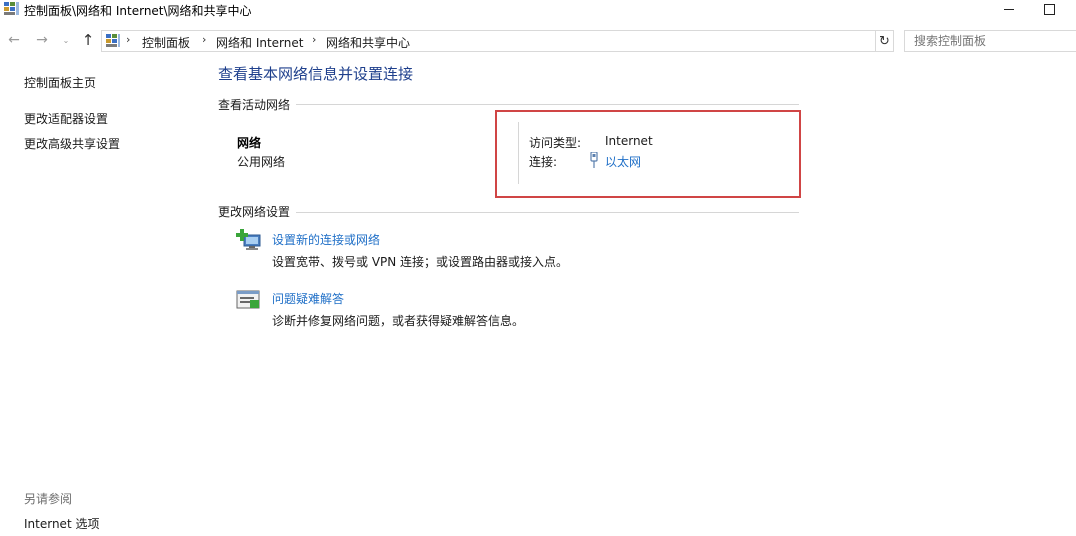 Image resolution: width=1076 pixels, height=536 pixels. Describe the element at coordinates (60, 82) in the screenshot. I see `sidebar-link-control-panel-home: 控制面板主页` at that location.